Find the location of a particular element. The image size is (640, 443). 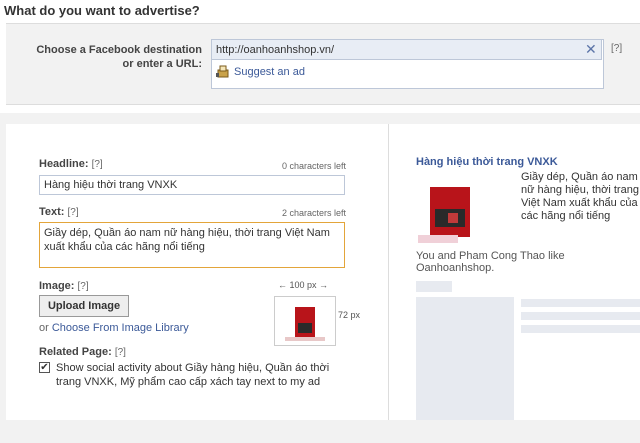

related-page-help-link: [?] is located at coordinates (120, 352).